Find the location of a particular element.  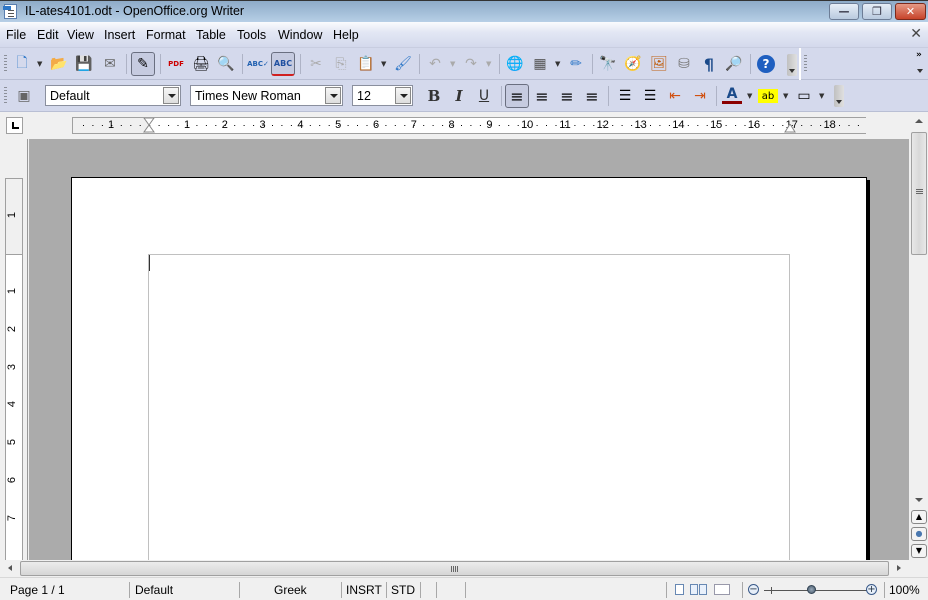

increase-indent-button: ⇥ is located at coordinates (700, 96).